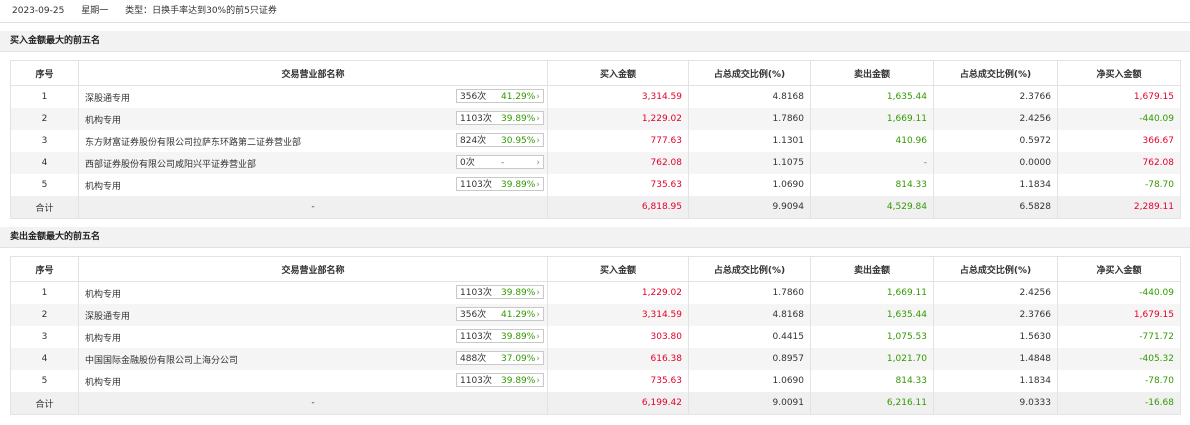 The height and width of the screenshot is (425, 1190). Describe the element at coordinates (618, 359) in the screenshot. I see `buy-amount: 616.38` at that location.